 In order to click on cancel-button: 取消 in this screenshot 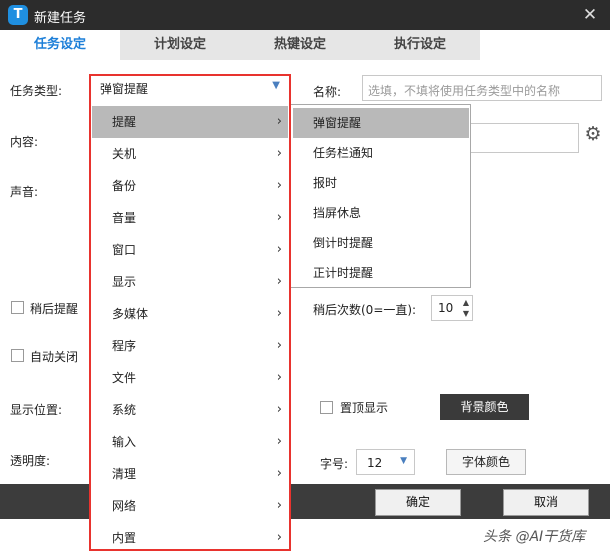, I will do `click(546, 502)`.